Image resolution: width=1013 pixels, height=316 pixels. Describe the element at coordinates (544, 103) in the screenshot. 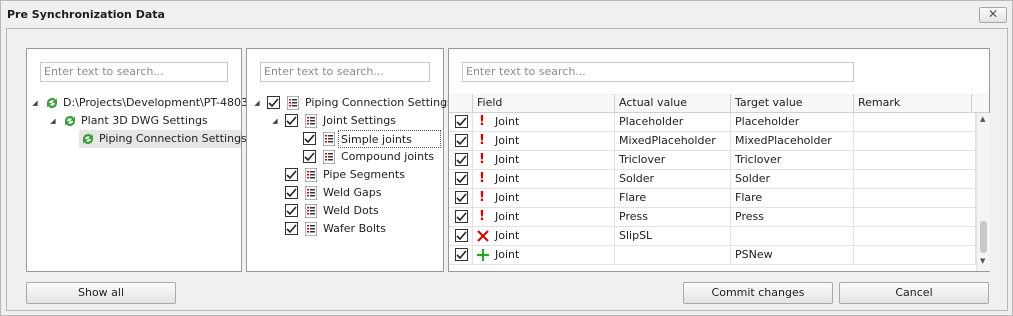

I see `header-field: Field` at that location.